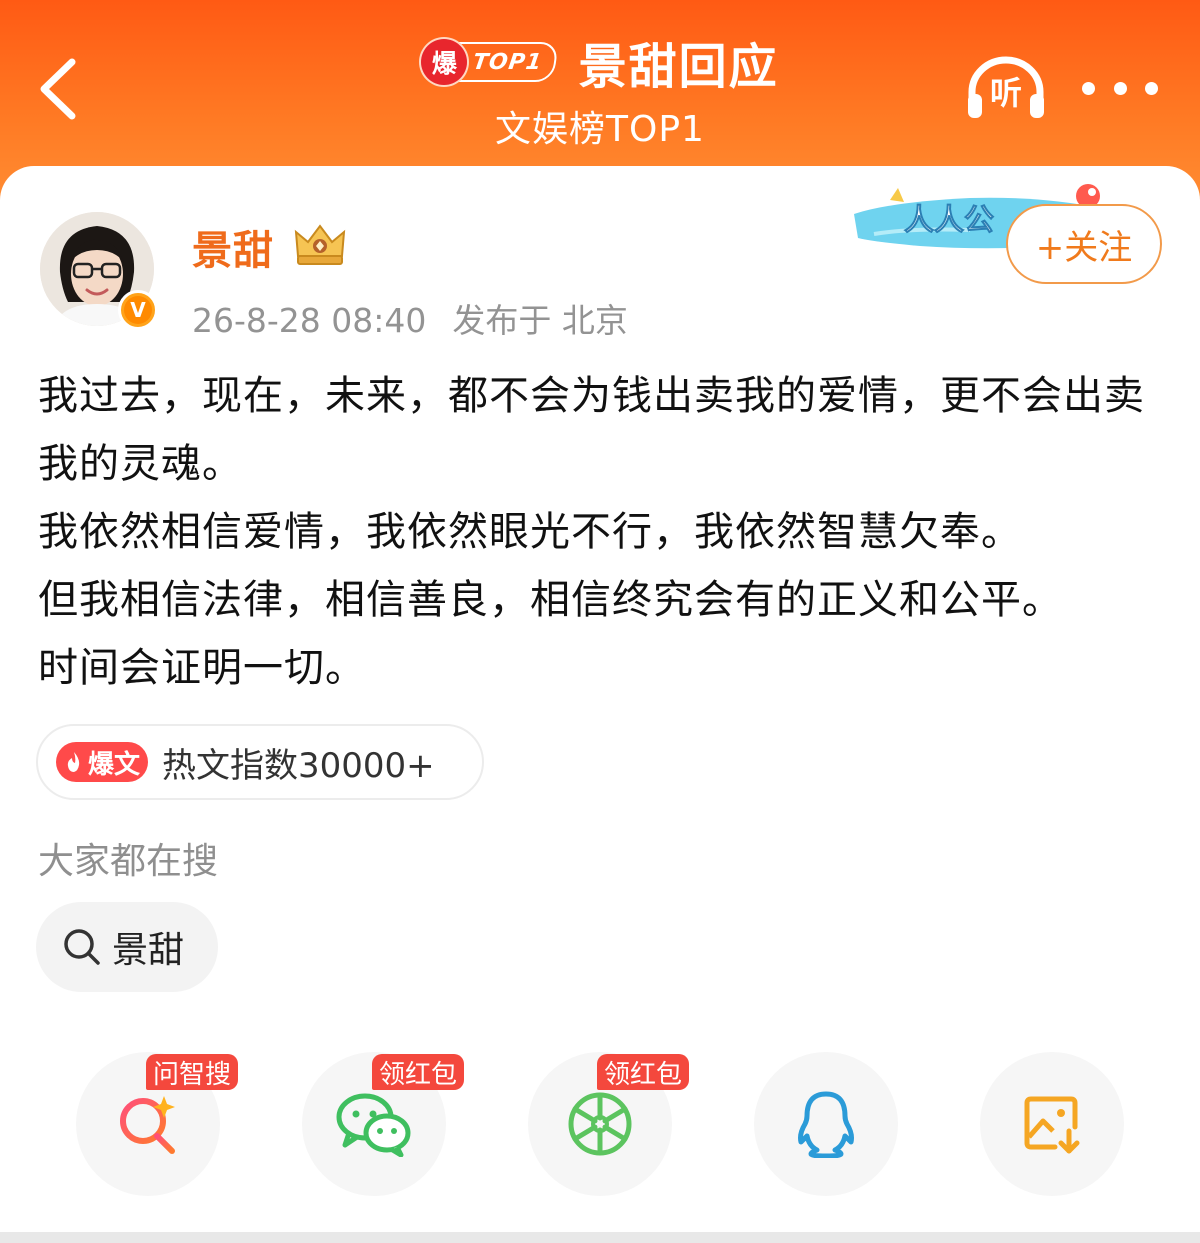 The width and height of the screenshot is (1200, 1243). Describe the element at coordinates (82, 947) in the screenshot. I see `search-icon` at that location.